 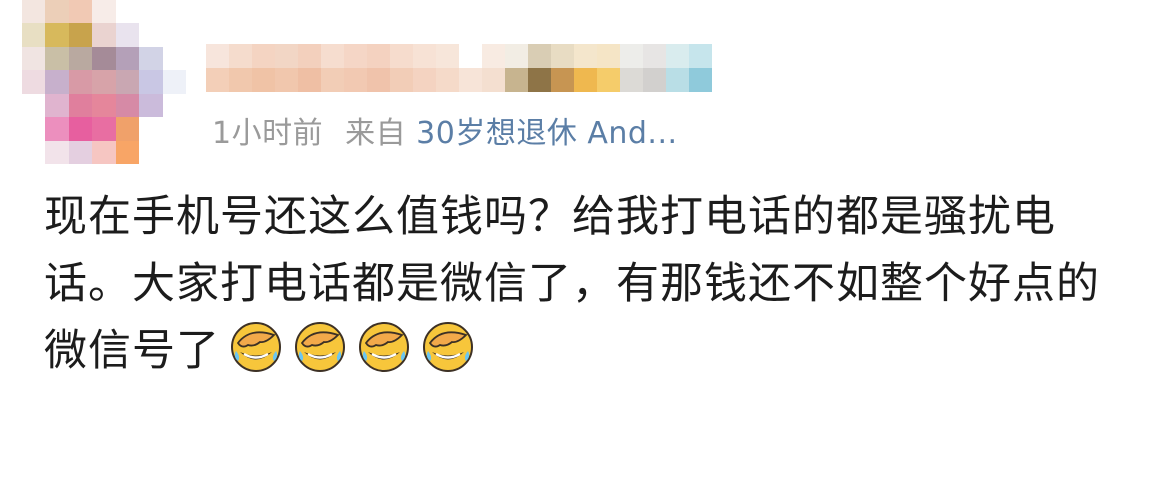 I want to click on timestamp: 1小时前, so click(x=268, y=133).